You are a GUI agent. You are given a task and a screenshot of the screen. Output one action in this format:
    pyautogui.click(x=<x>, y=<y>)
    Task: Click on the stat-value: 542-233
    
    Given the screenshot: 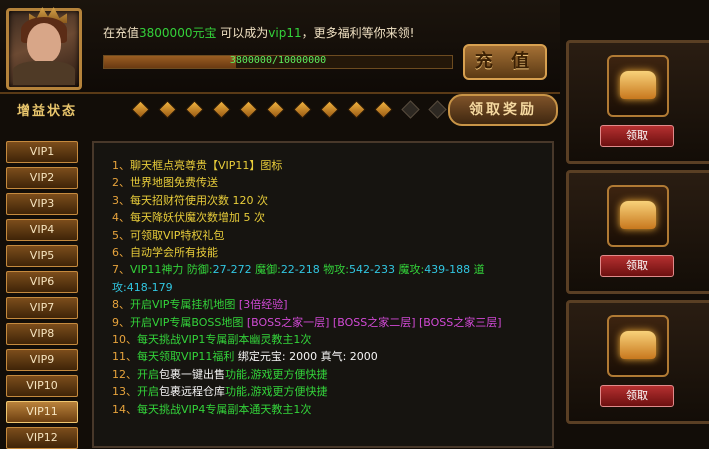 What is the action you would take?
    pyautogui.click(x=374, y=270)
    